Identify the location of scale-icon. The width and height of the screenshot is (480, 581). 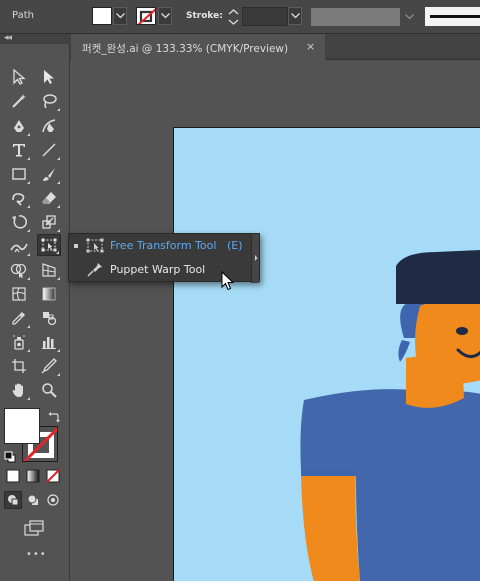
(49, 222).